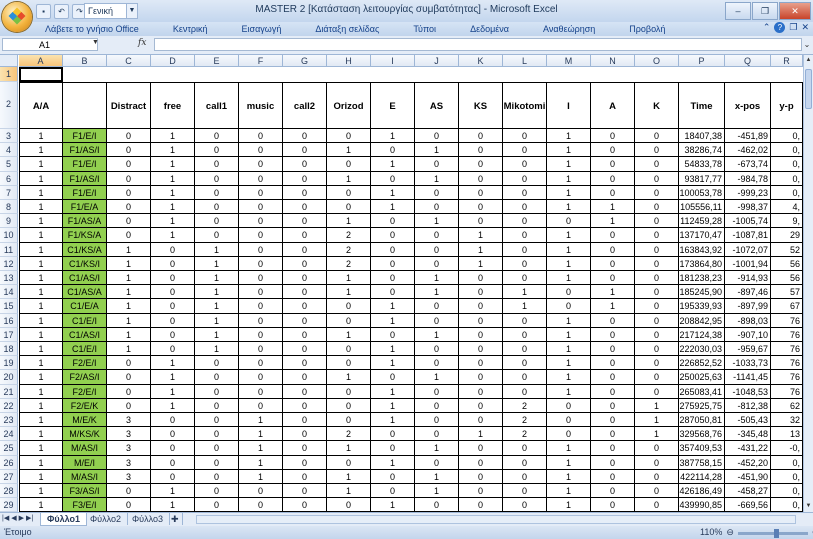  I want to click on table-cell: 387758,15, so click(702, 462).